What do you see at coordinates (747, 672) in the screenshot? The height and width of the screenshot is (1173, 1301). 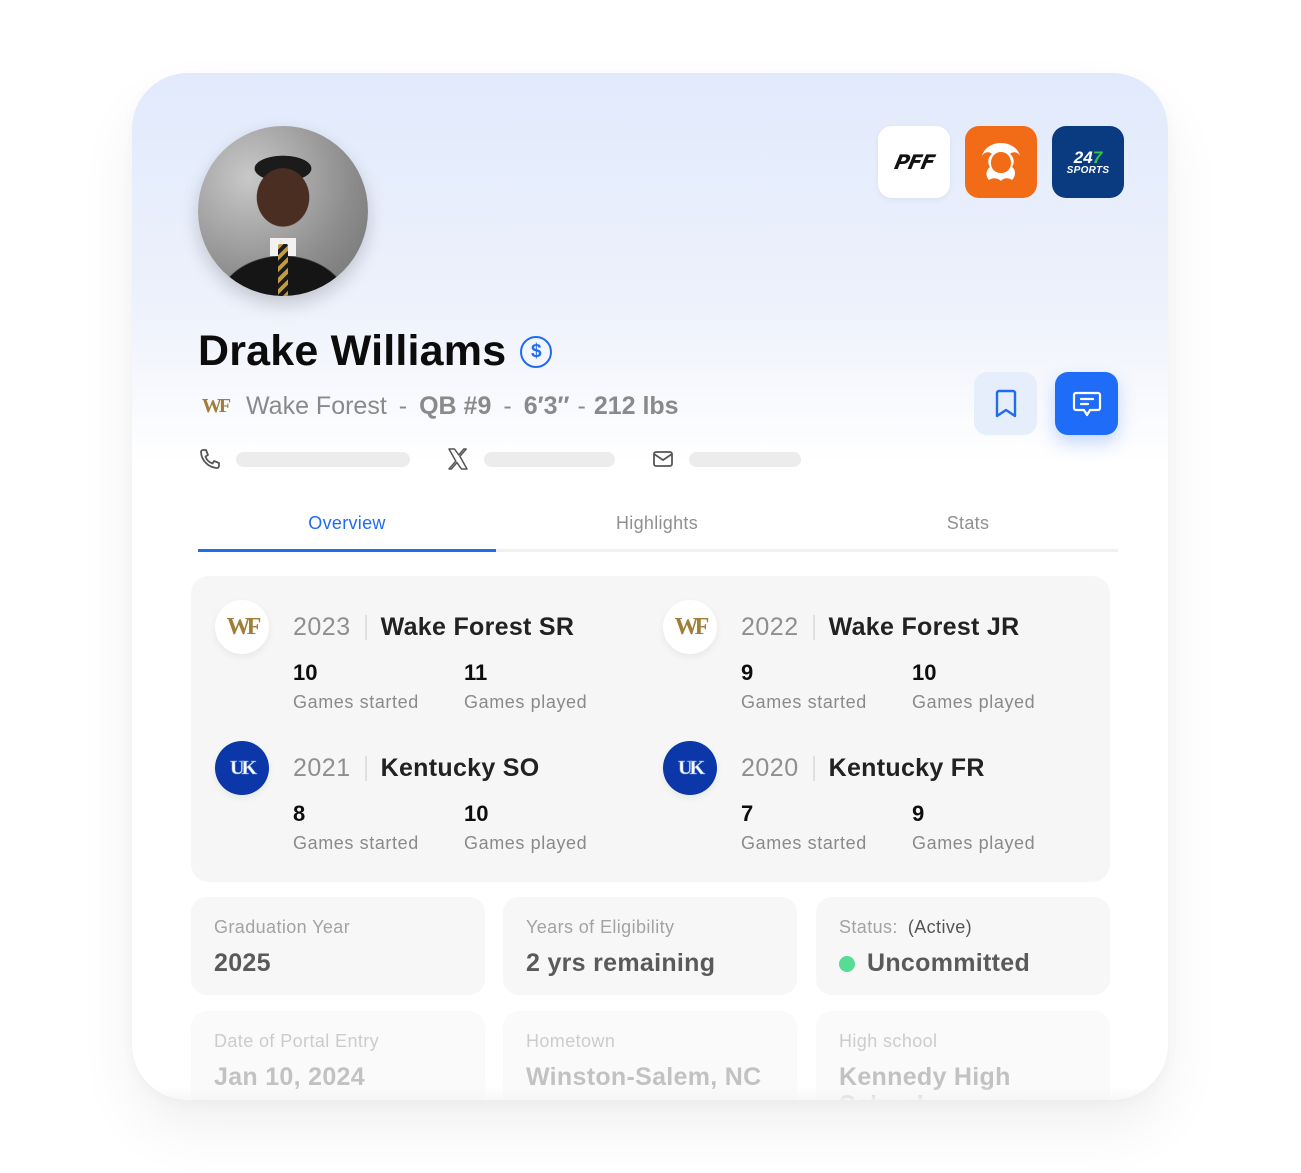 I see `games-started-value: 9` at bounding box center [747, 672].